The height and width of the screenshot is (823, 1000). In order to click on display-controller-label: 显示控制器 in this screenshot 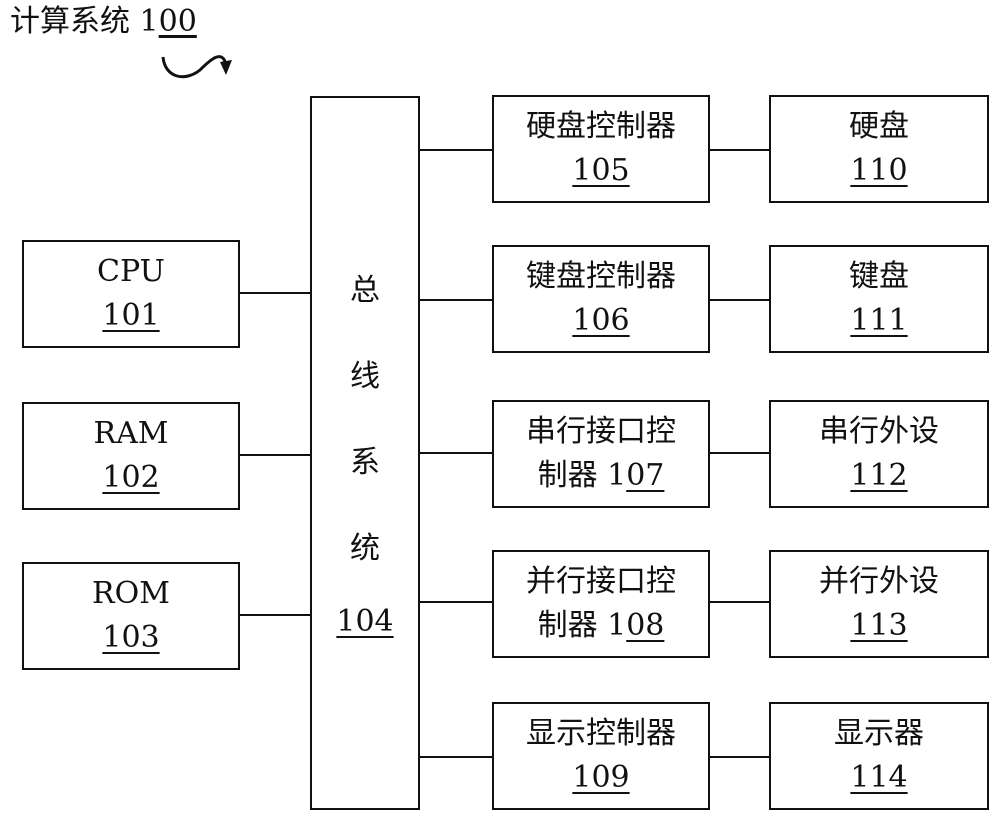, I will do `click(601, 733)`.